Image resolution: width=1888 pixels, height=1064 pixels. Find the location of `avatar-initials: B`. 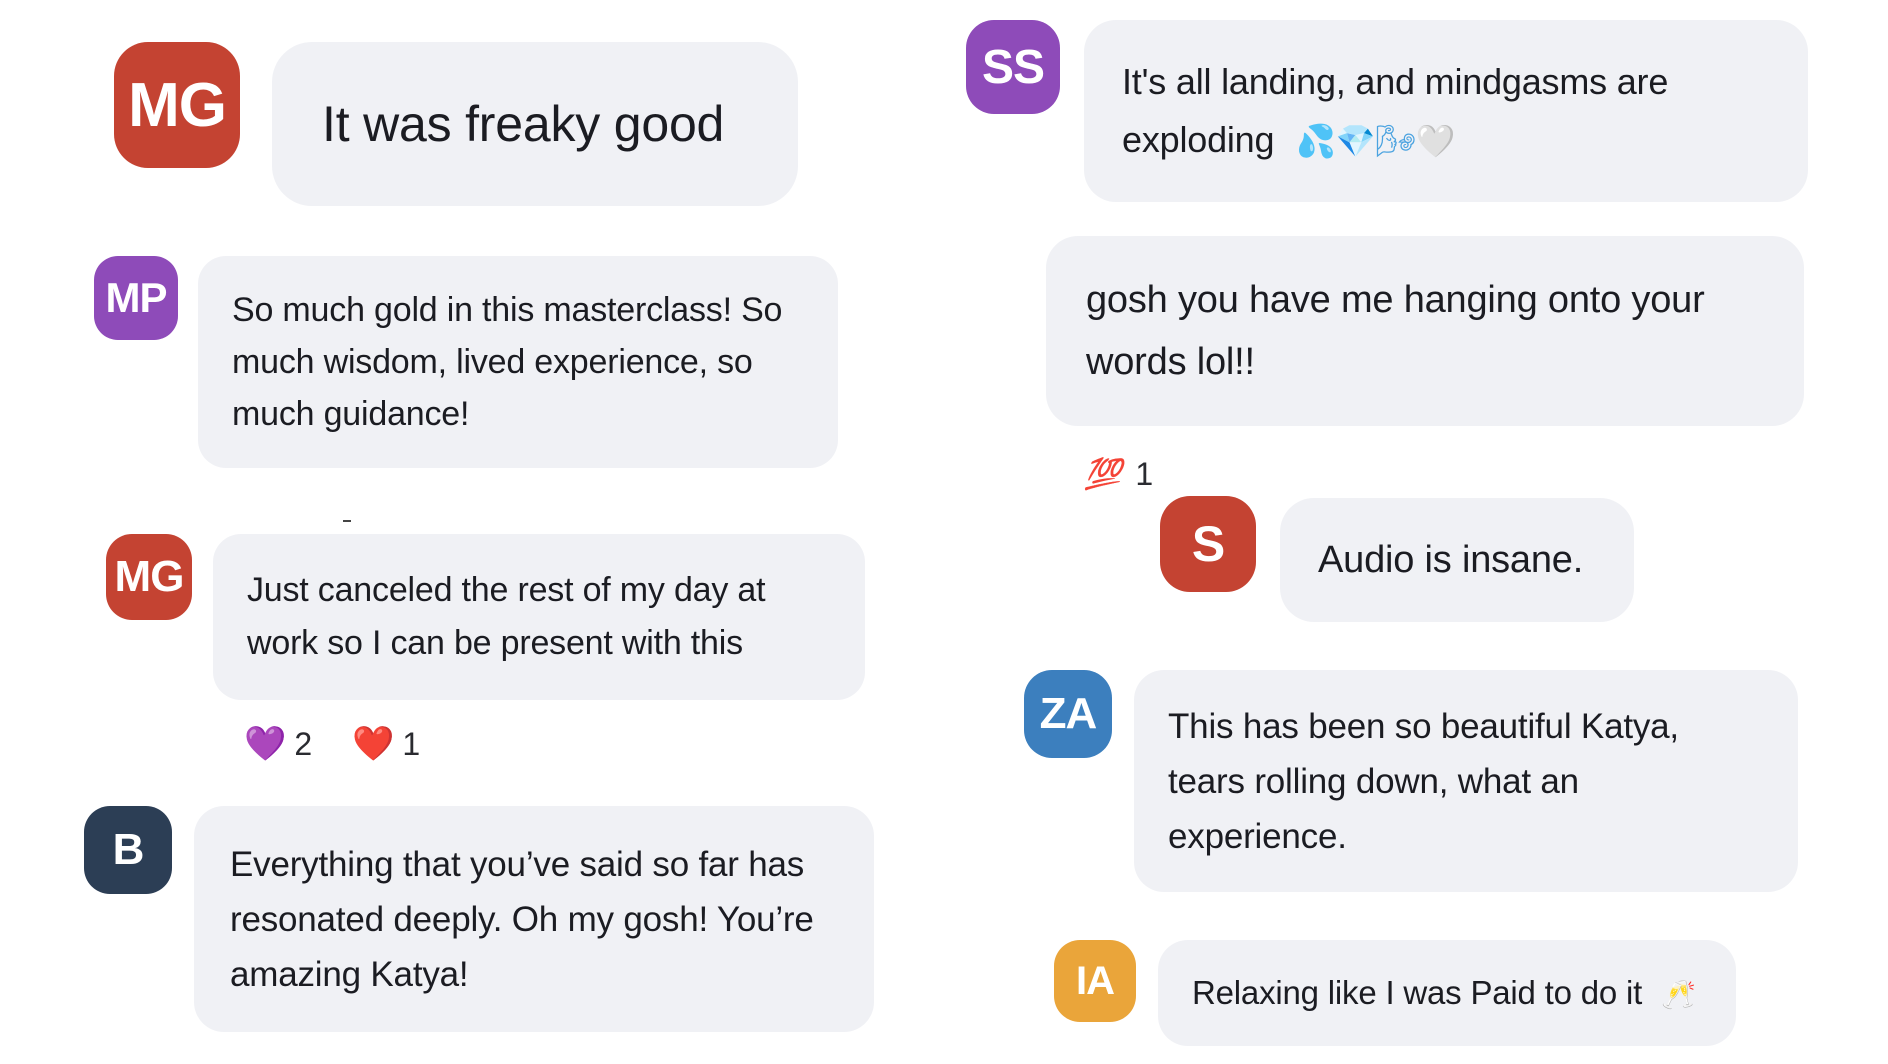

avatar-initials: B is located at coordinates (128, 849).